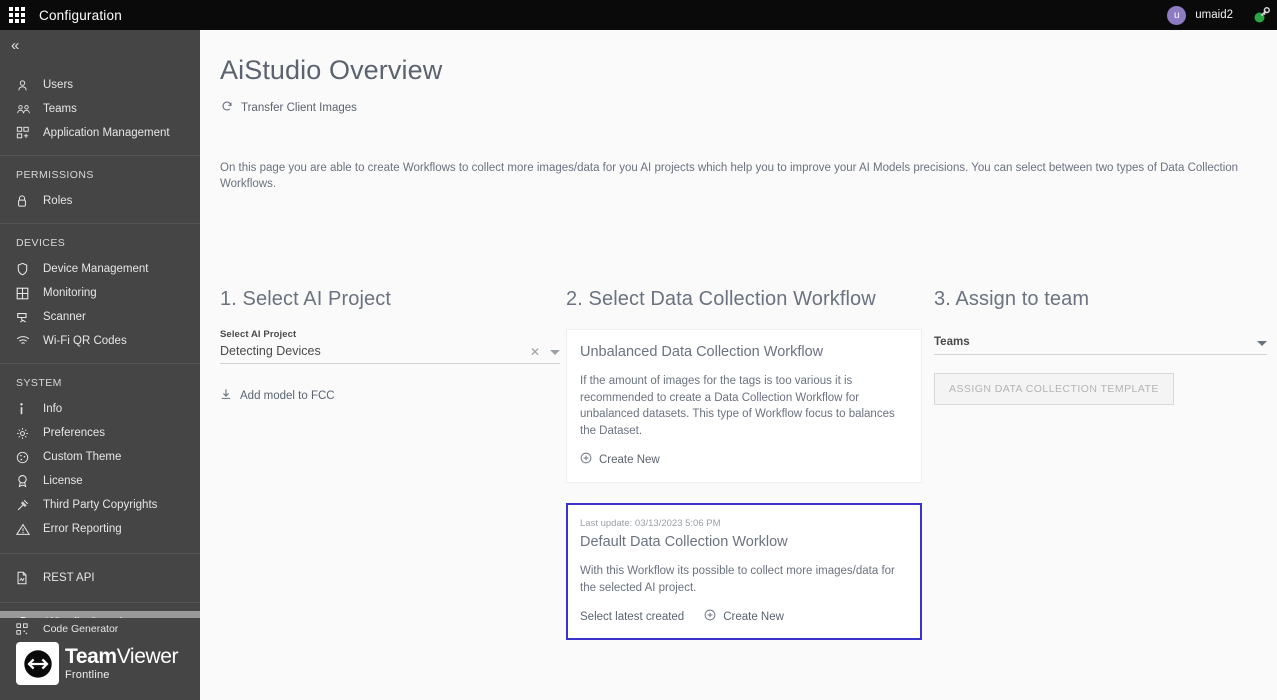 This screenshot has height=700, width=1277. I want to click on transfer-client-images-label: Transfer Client Images, so click(299, 108).